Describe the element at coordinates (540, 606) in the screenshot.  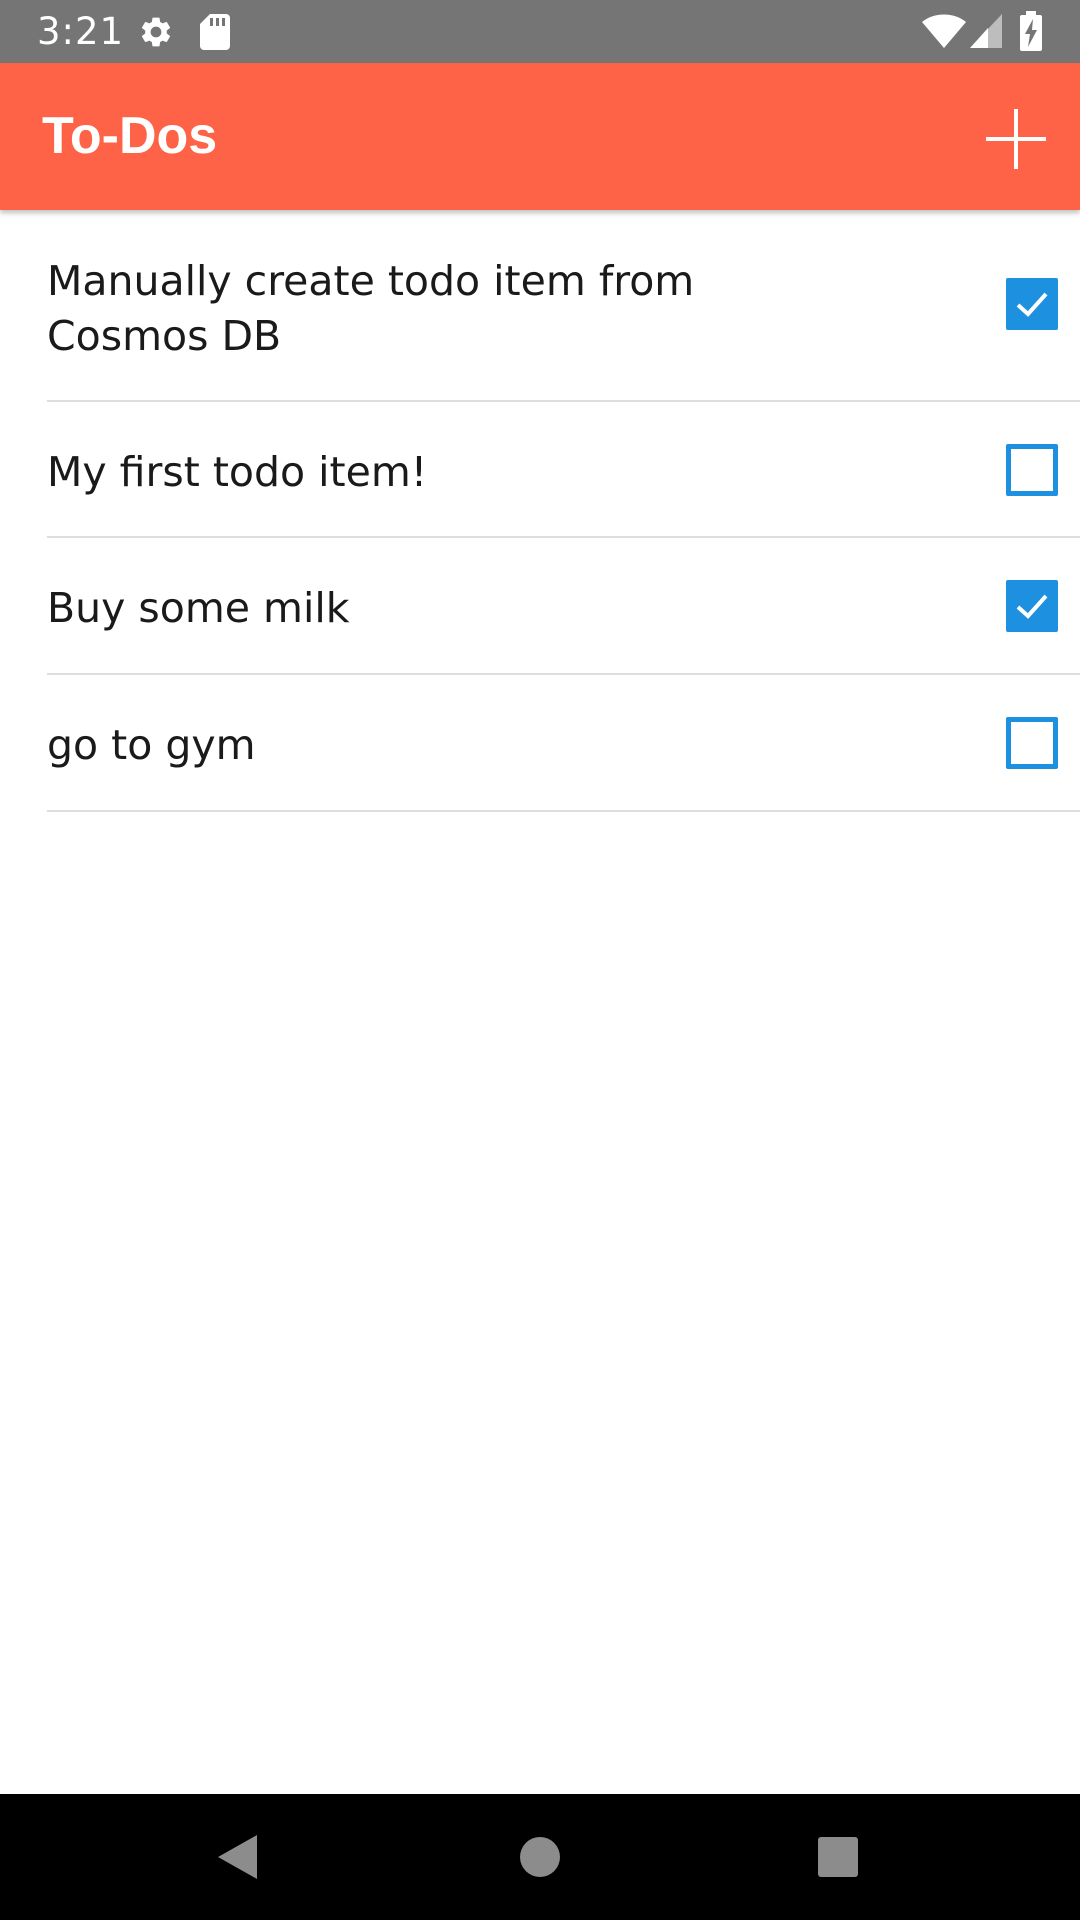
I see `todo-item: Buy some milk` at that location.